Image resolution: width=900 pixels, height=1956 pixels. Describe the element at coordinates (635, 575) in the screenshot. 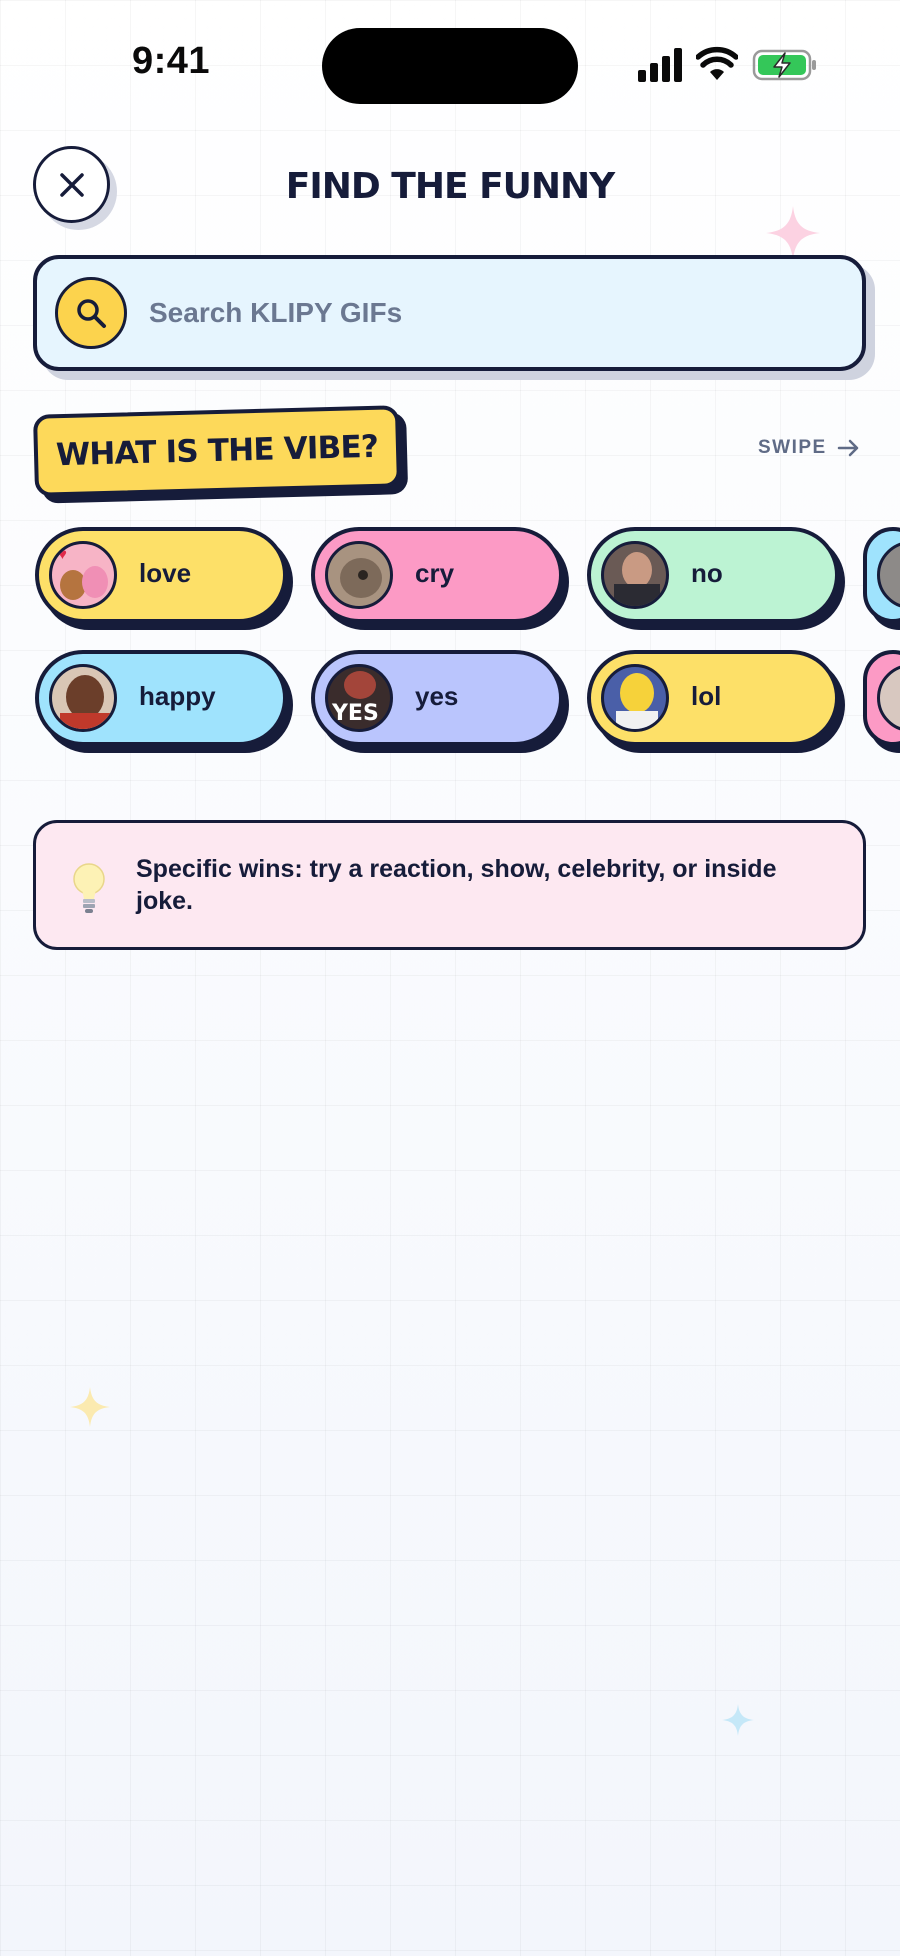

I see `no-gif-thumbnail` at that location.